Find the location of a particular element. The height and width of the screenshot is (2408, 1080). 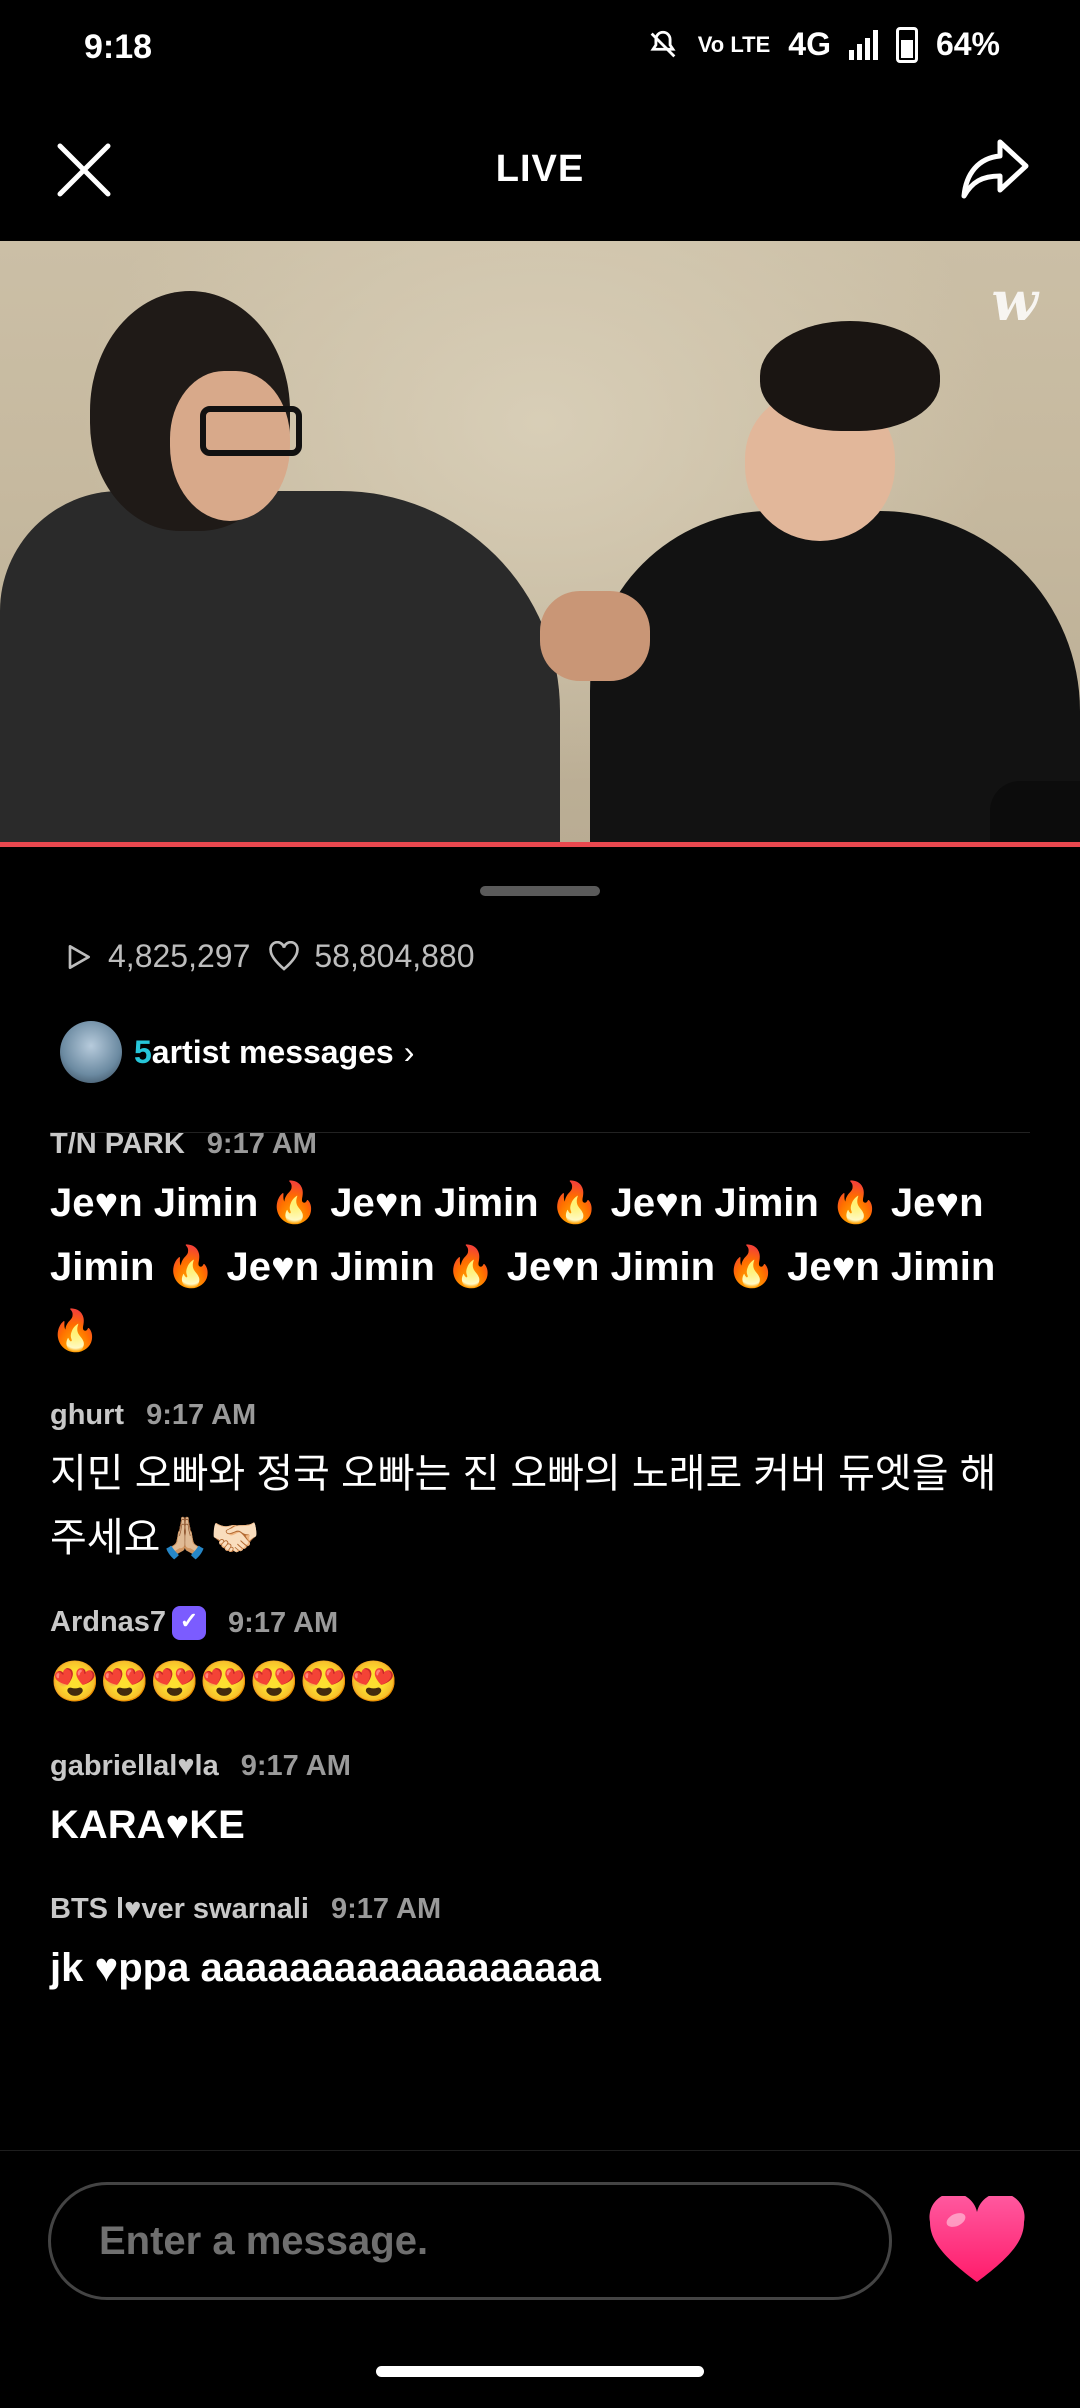

artist-avatar is located at coordinates (91, 1052).